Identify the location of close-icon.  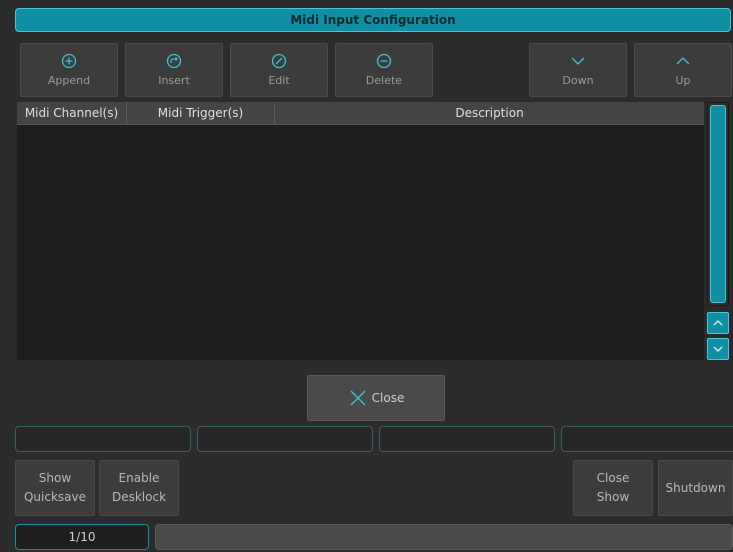
(358, 398).